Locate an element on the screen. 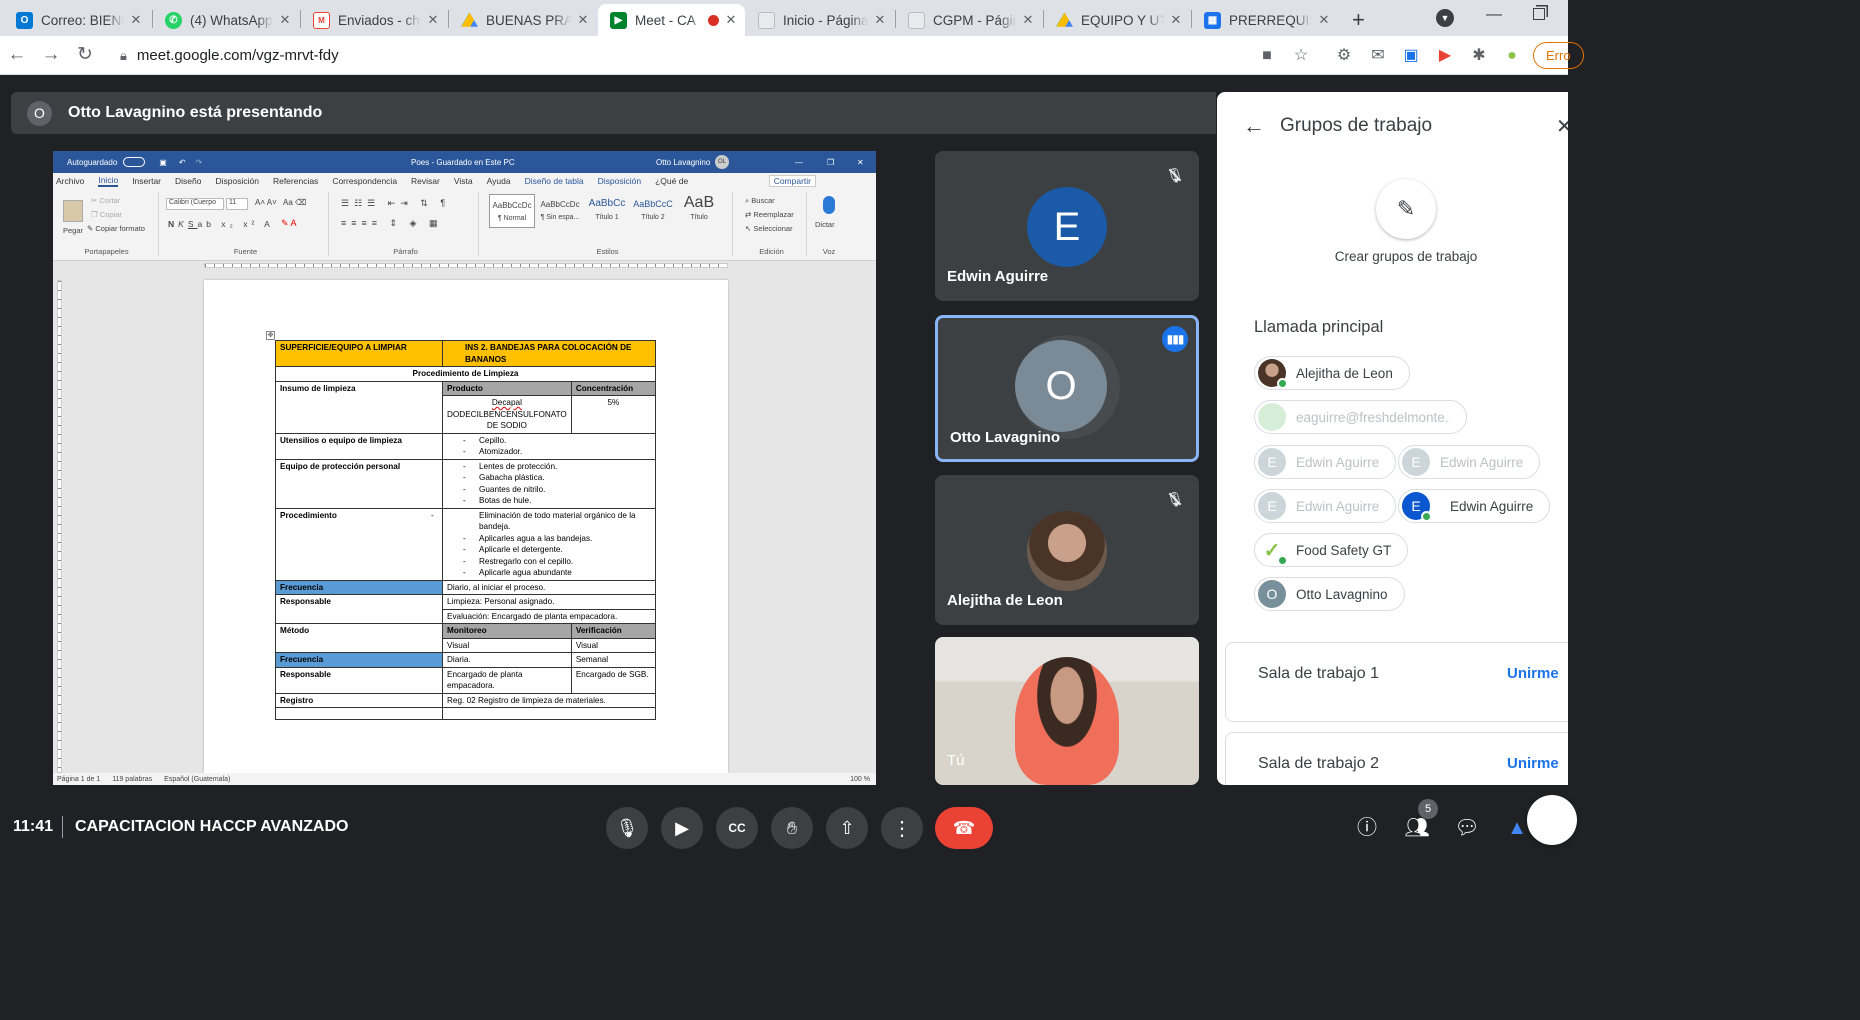  paste-icon is located at coordinates (73, 211).